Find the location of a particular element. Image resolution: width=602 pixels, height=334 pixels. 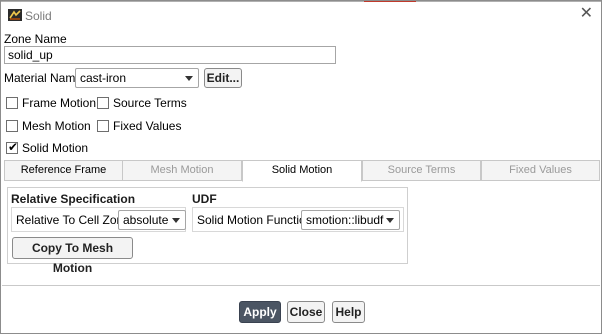

solid-motion-function-label: Solid Motion Function is located at coordinates (255, 220).